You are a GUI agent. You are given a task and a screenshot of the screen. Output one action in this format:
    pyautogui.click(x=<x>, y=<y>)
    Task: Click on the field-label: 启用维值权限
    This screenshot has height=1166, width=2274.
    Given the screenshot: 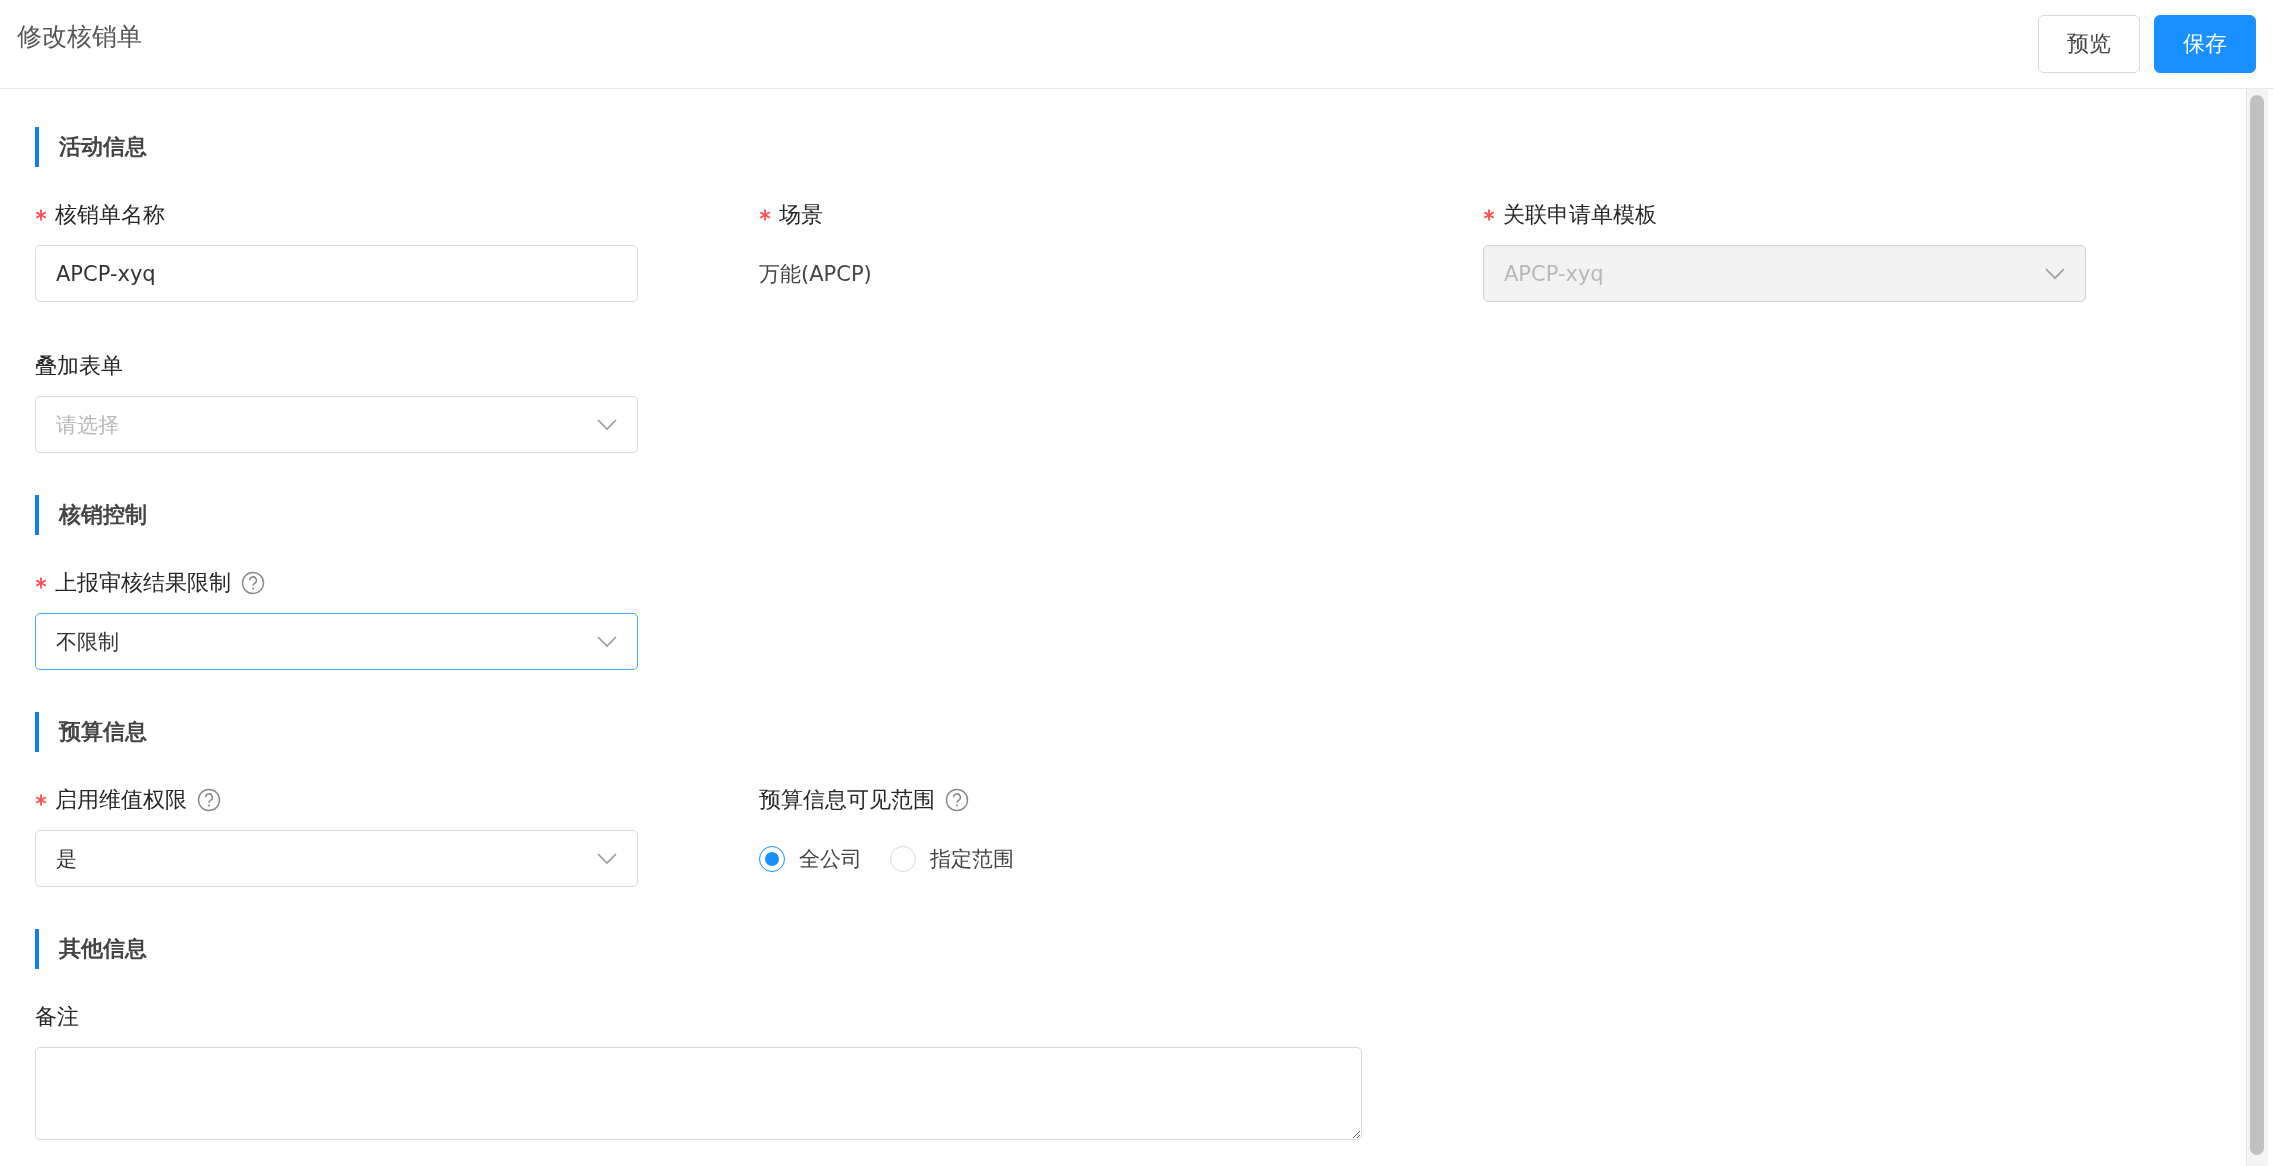 What is the action you would take?
    pyautogui.click(x=121, y=800)
    